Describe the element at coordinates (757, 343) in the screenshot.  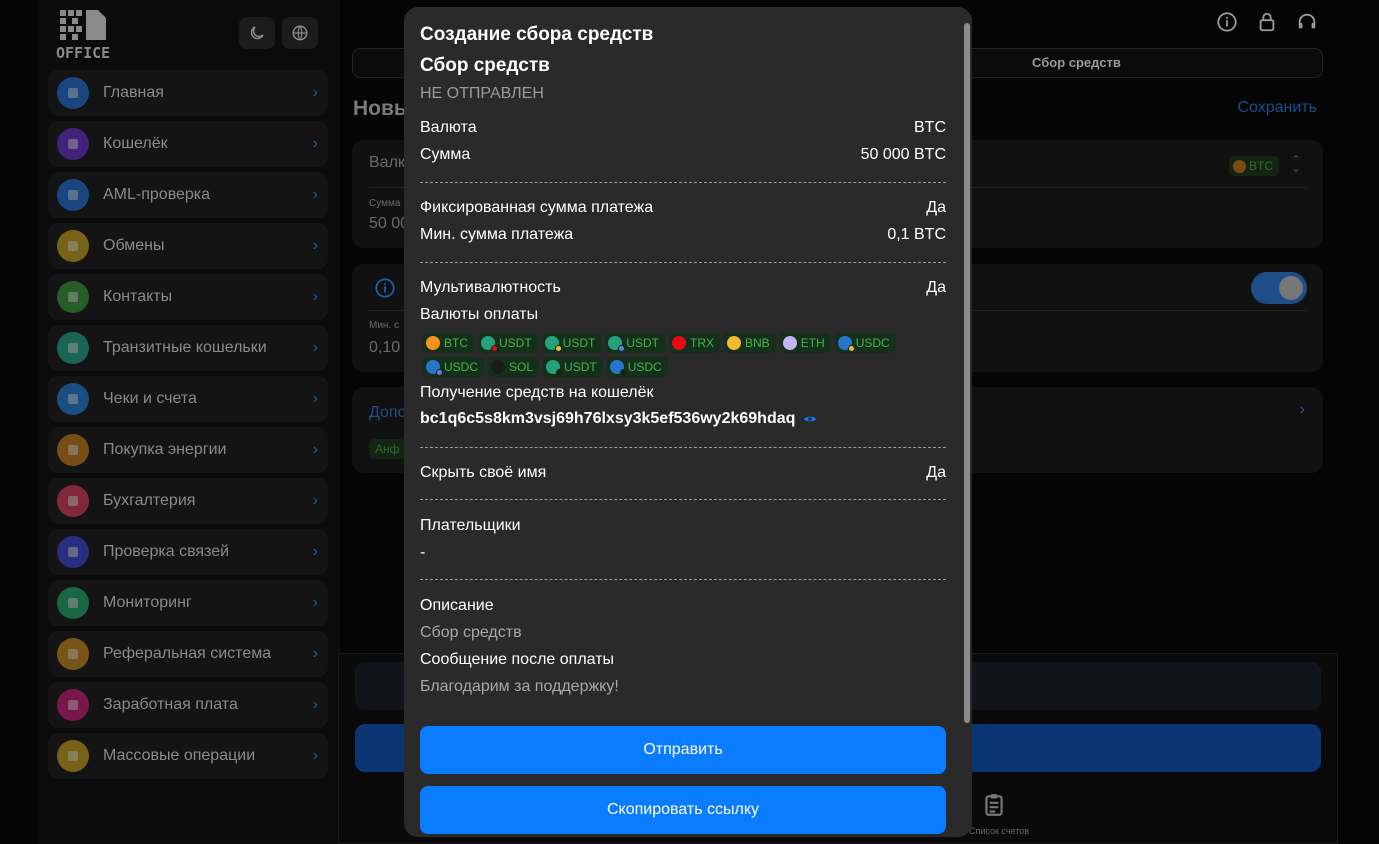
I see `currency-chip-label: BNB` at that location.